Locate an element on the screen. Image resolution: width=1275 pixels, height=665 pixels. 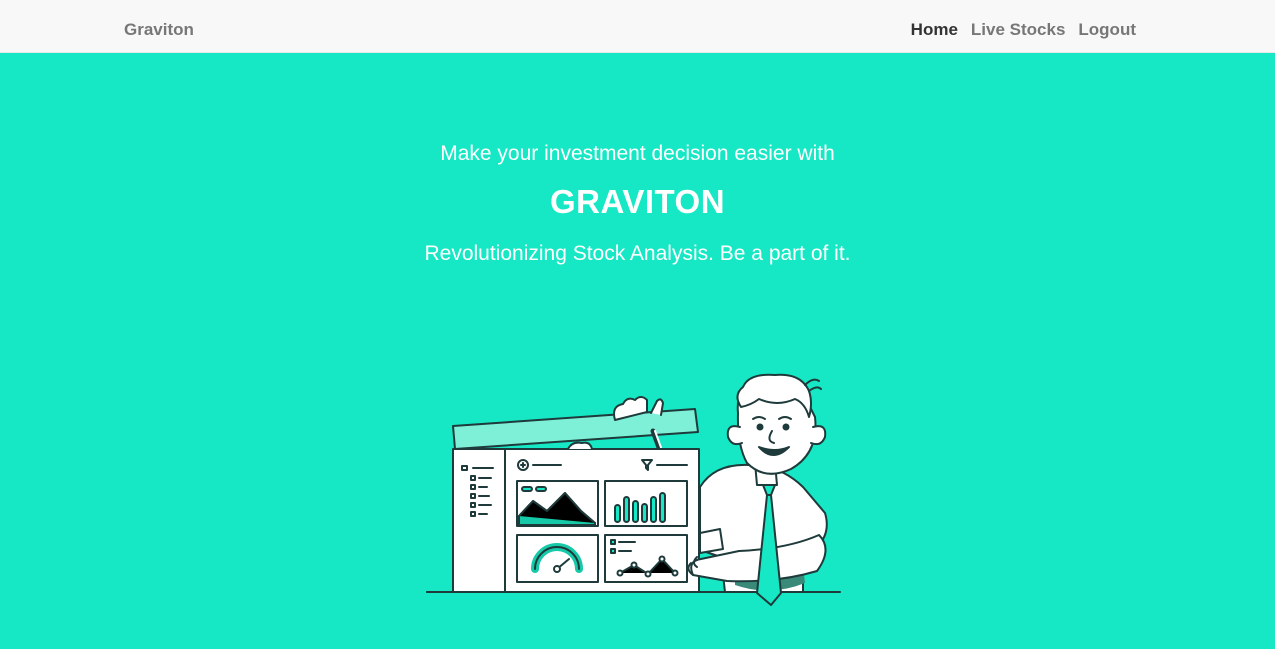
nav-links: Home Live Stocks Logout is located at coordinates (1023, 30).